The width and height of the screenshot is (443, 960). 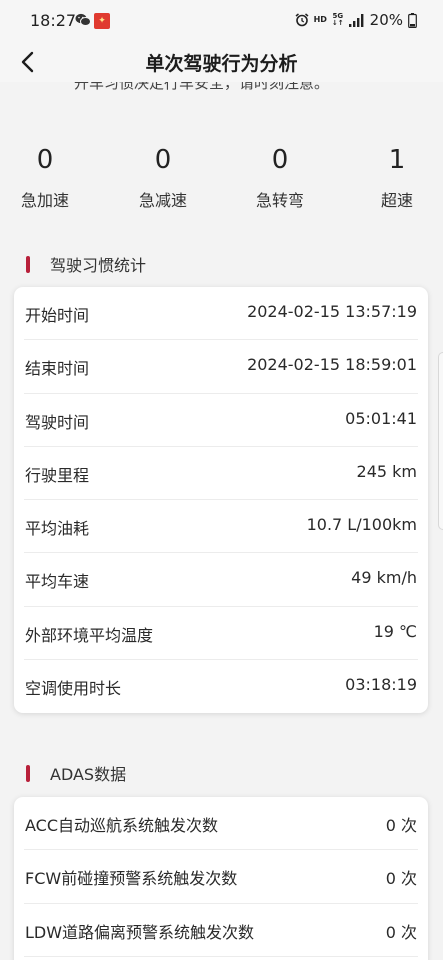 I want to click on section-header-habits: 驾驶习惯统计, so click(x=86, y=264).